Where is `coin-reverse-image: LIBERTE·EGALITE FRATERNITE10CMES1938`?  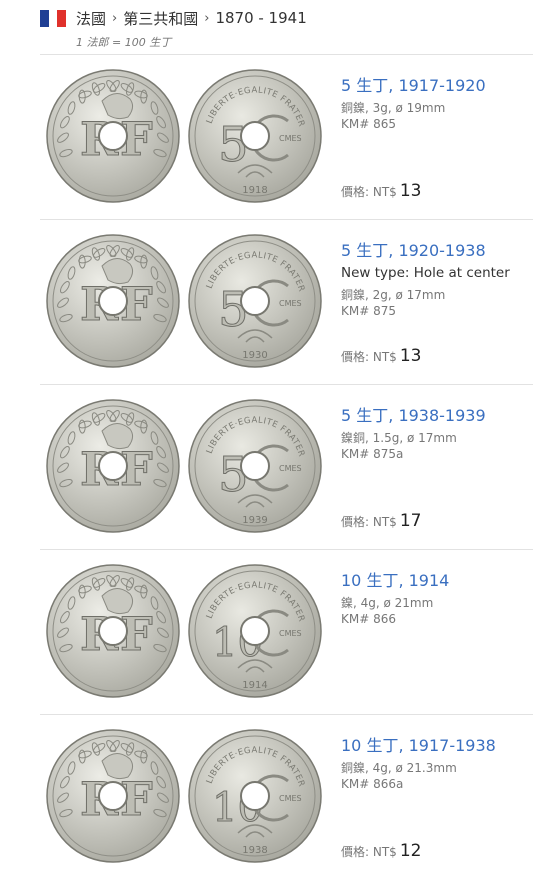
coin-reverse-image: LIBERTE·EGALITE FRATERNITE10CMES1938 is located at coordinates (255, 796).